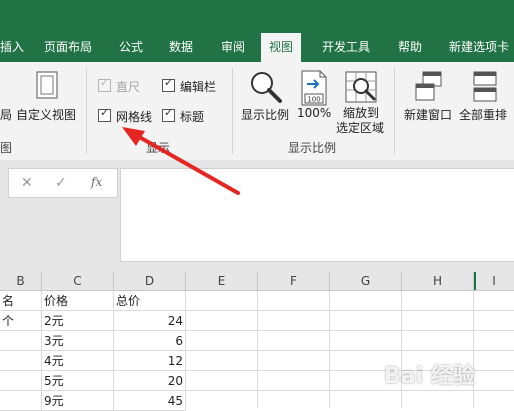  I want to click on watermark: Bai 经验, so click(429, 376).